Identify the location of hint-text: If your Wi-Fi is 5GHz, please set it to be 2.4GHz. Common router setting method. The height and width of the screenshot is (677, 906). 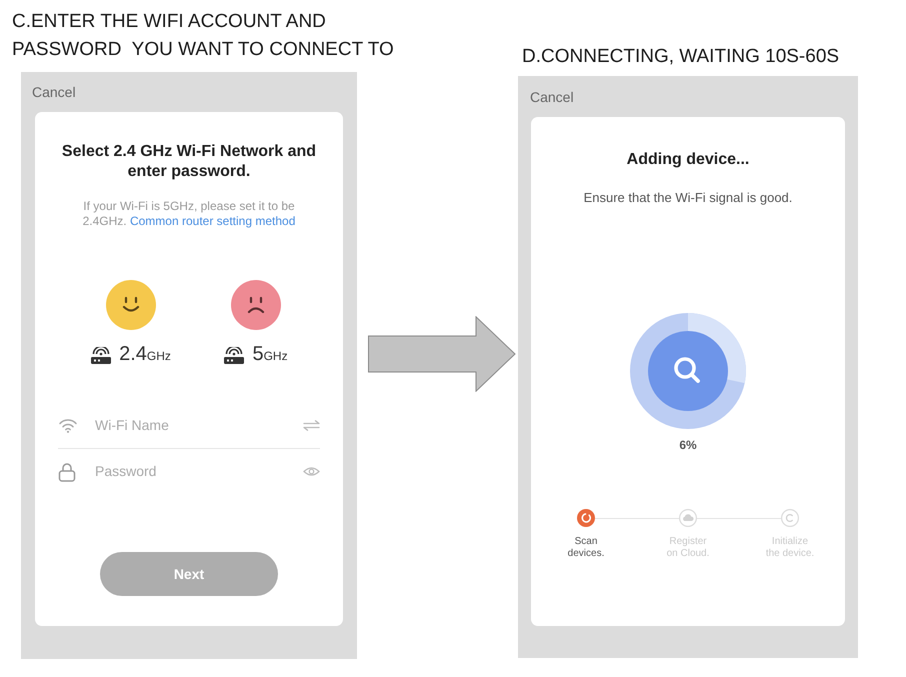
(189, 214).